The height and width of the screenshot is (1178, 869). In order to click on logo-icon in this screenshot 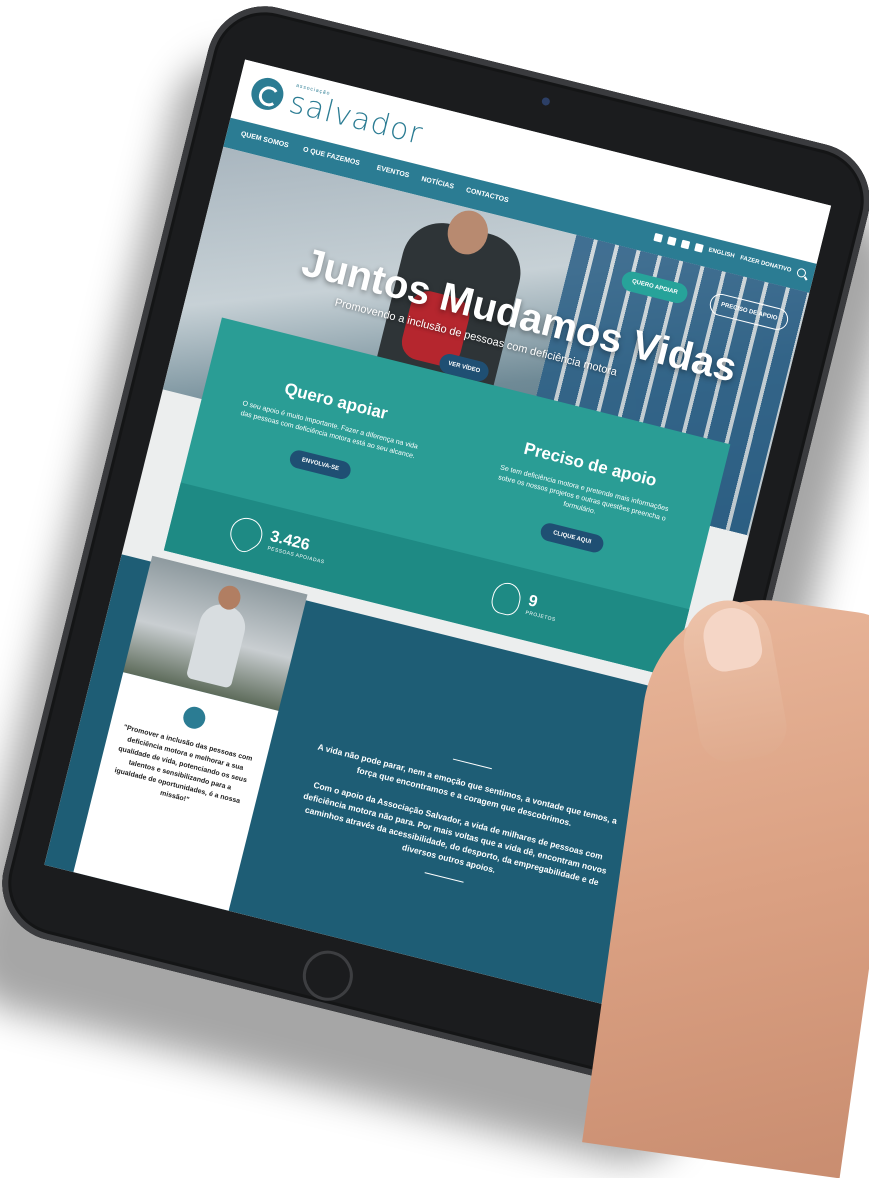, I will do `click(267, 94)`.